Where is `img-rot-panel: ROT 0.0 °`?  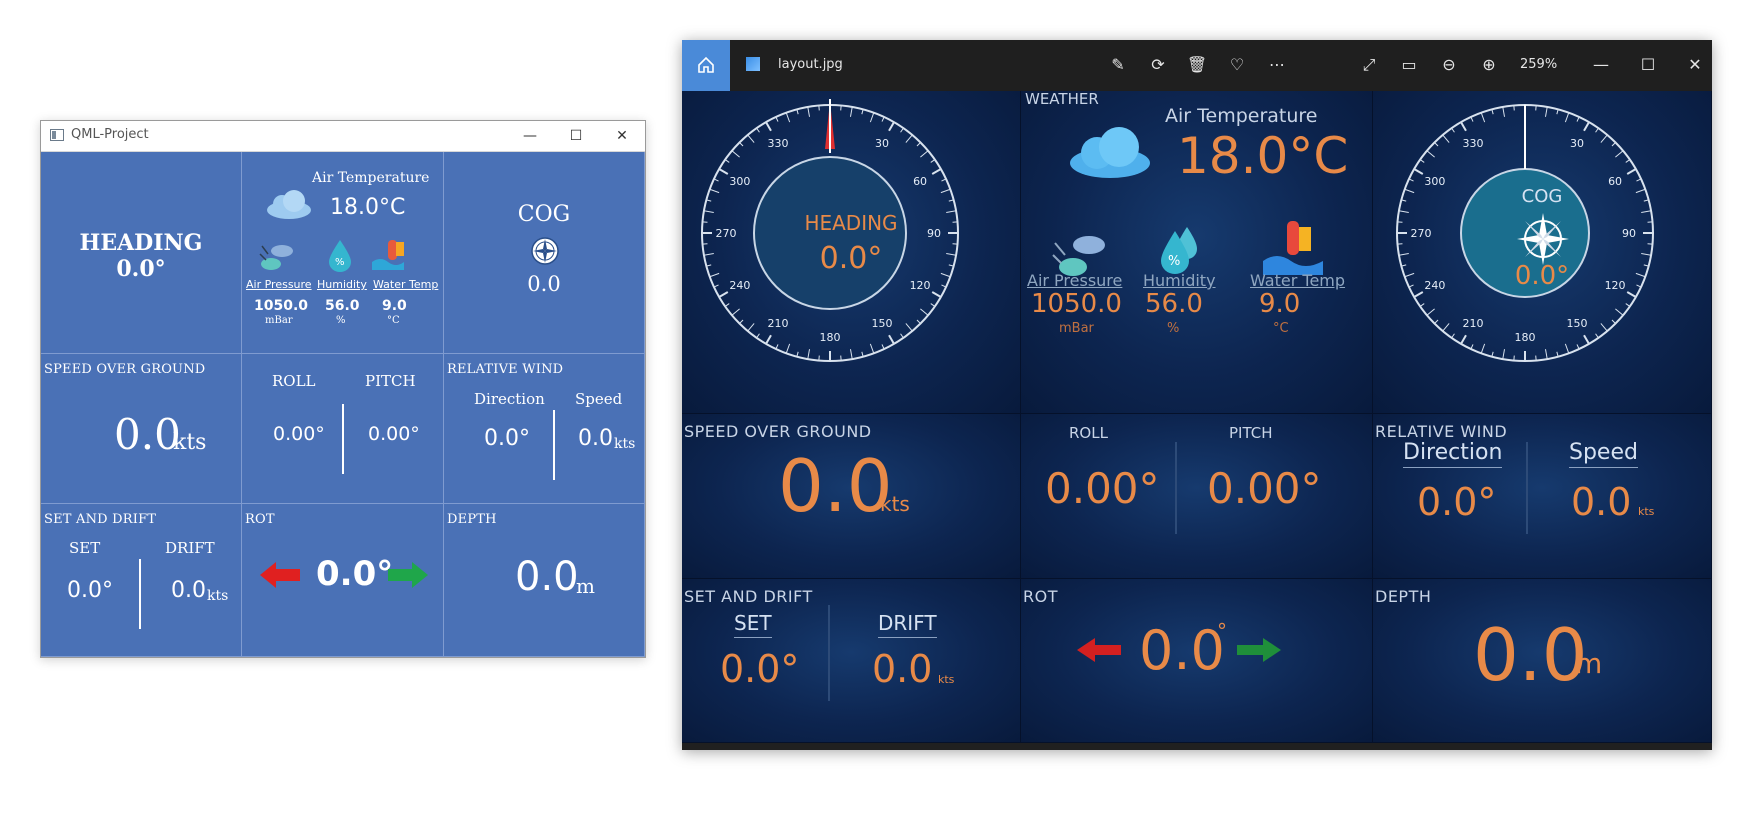 img-rot-panel: ROT 0.0 ° is located at coordinates (1197, 661).